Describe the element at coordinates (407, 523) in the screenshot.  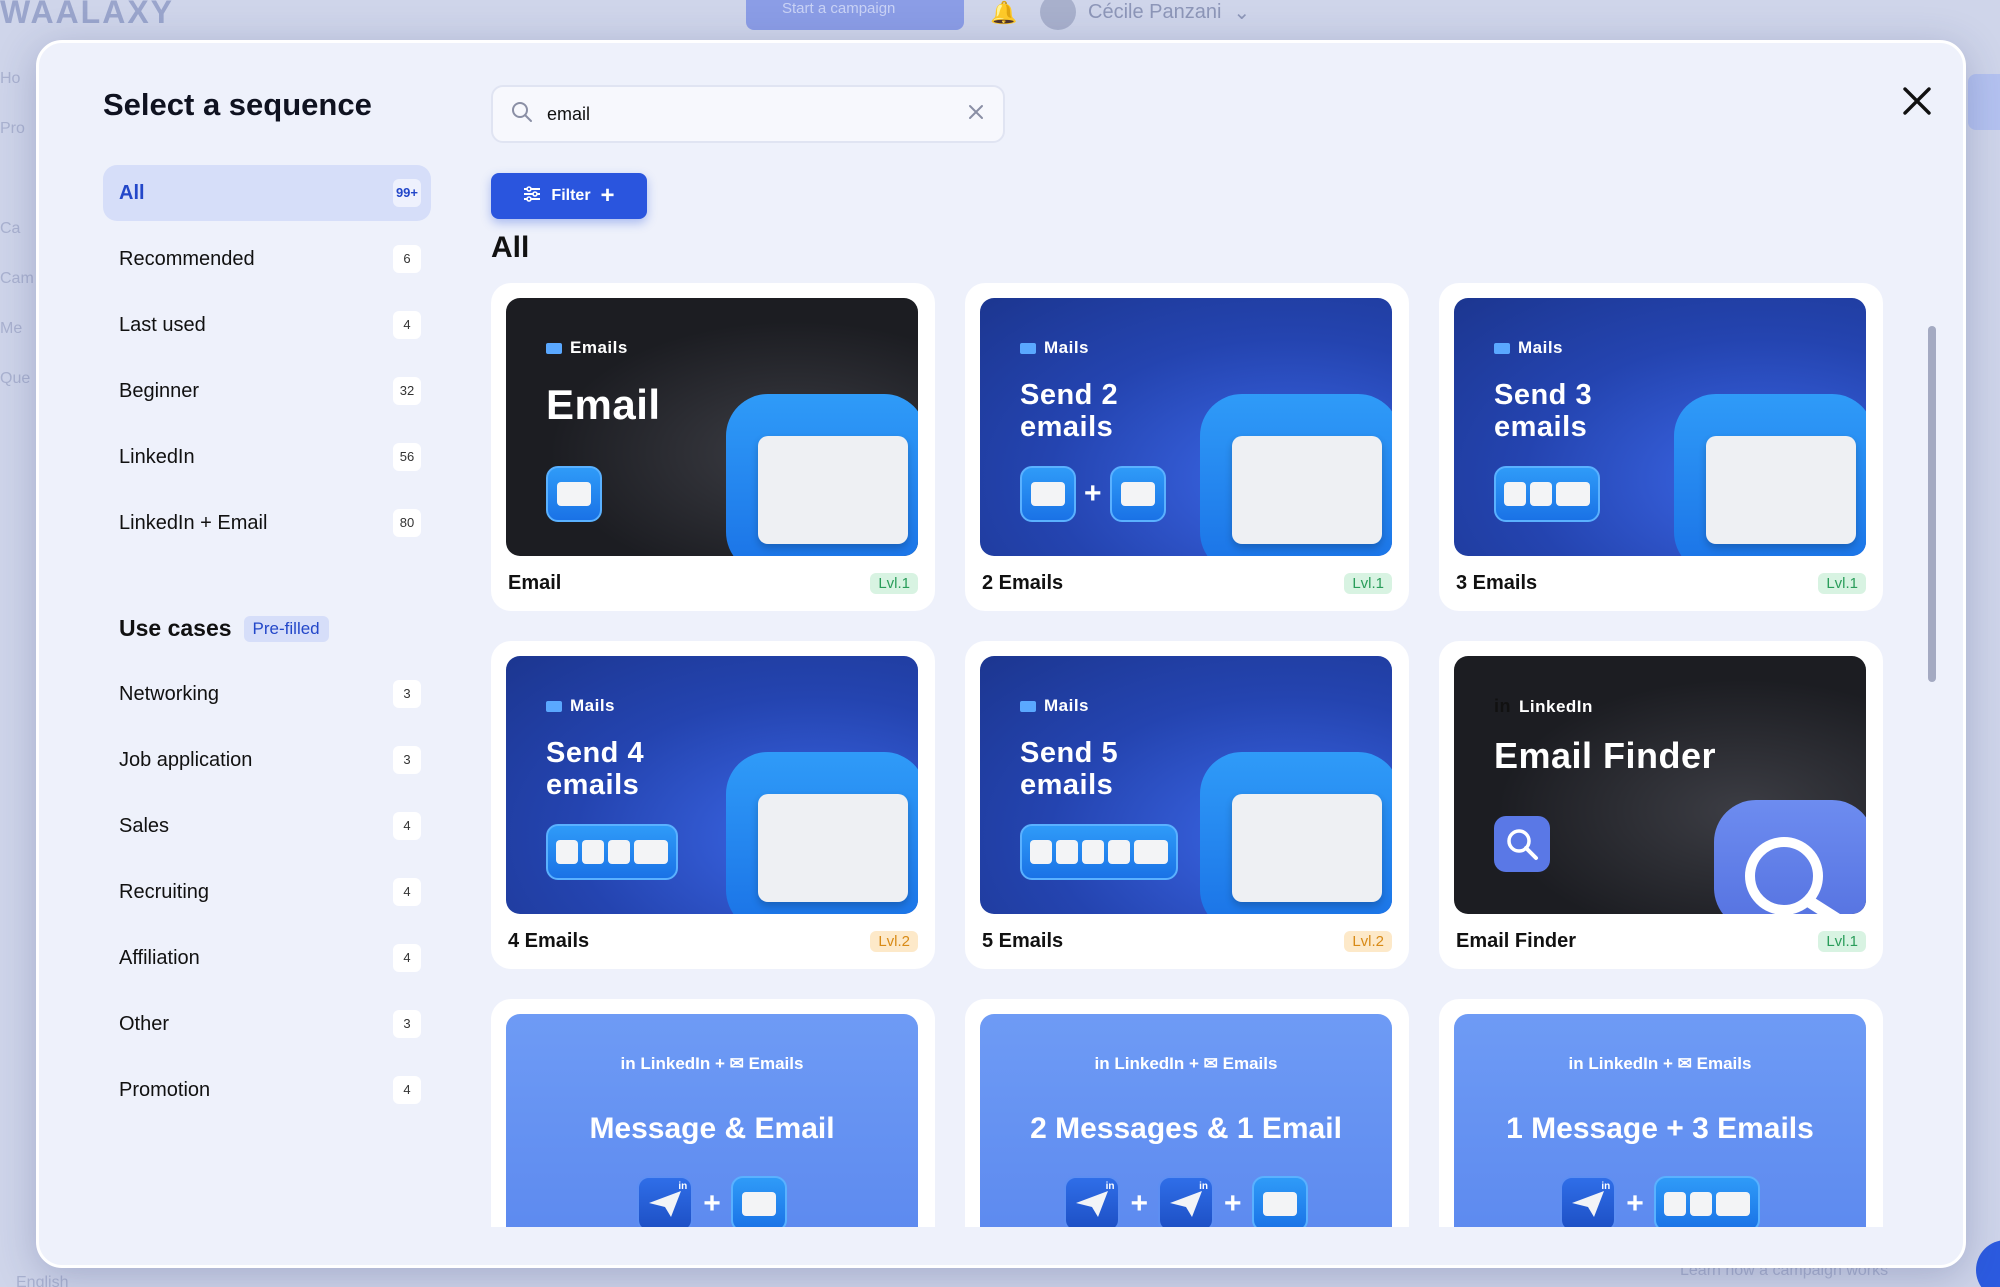
I see `category-count: 80` at that location.